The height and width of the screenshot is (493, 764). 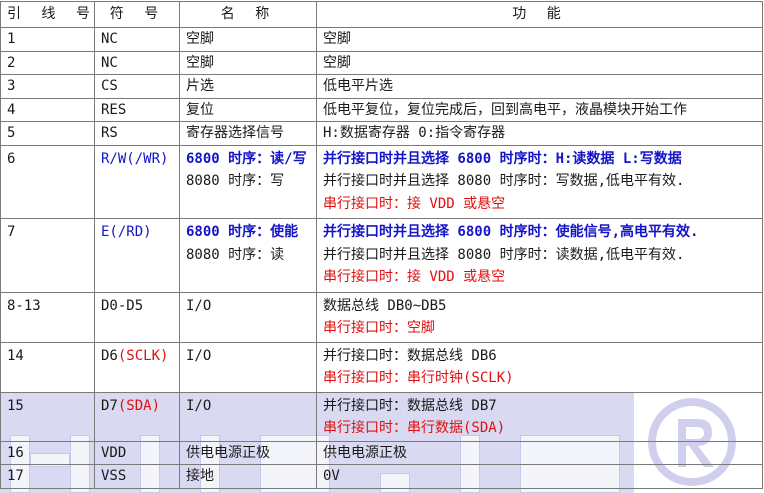 I want to click on pin-number: 7, so click(x=47, y=255).